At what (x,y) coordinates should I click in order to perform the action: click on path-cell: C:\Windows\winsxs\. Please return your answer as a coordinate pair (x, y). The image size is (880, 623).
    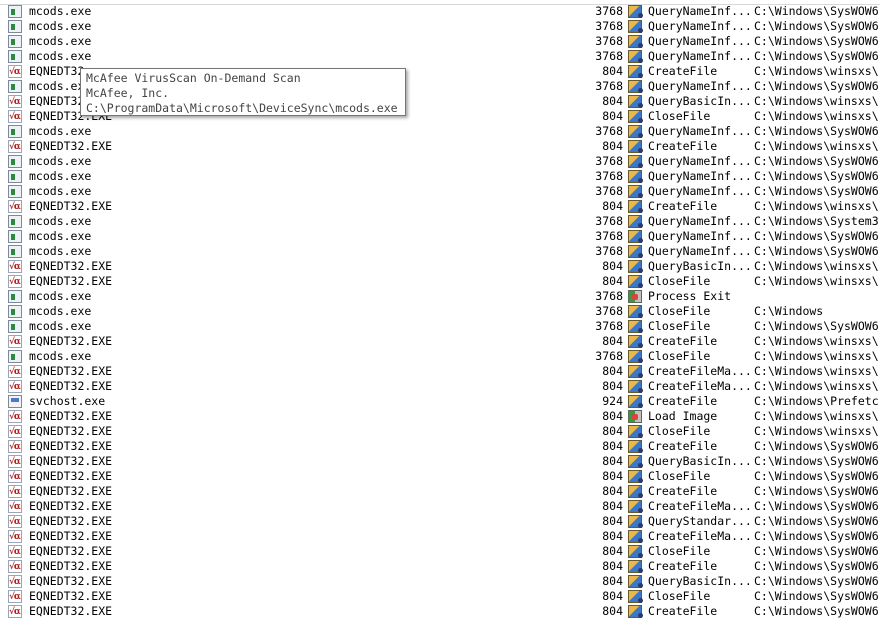
    Looking at the image, I should click on (816, 101).